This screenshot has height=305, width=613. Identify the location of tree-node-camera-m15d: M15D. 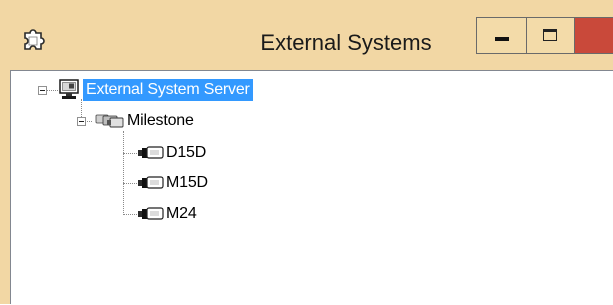
(111, 183).